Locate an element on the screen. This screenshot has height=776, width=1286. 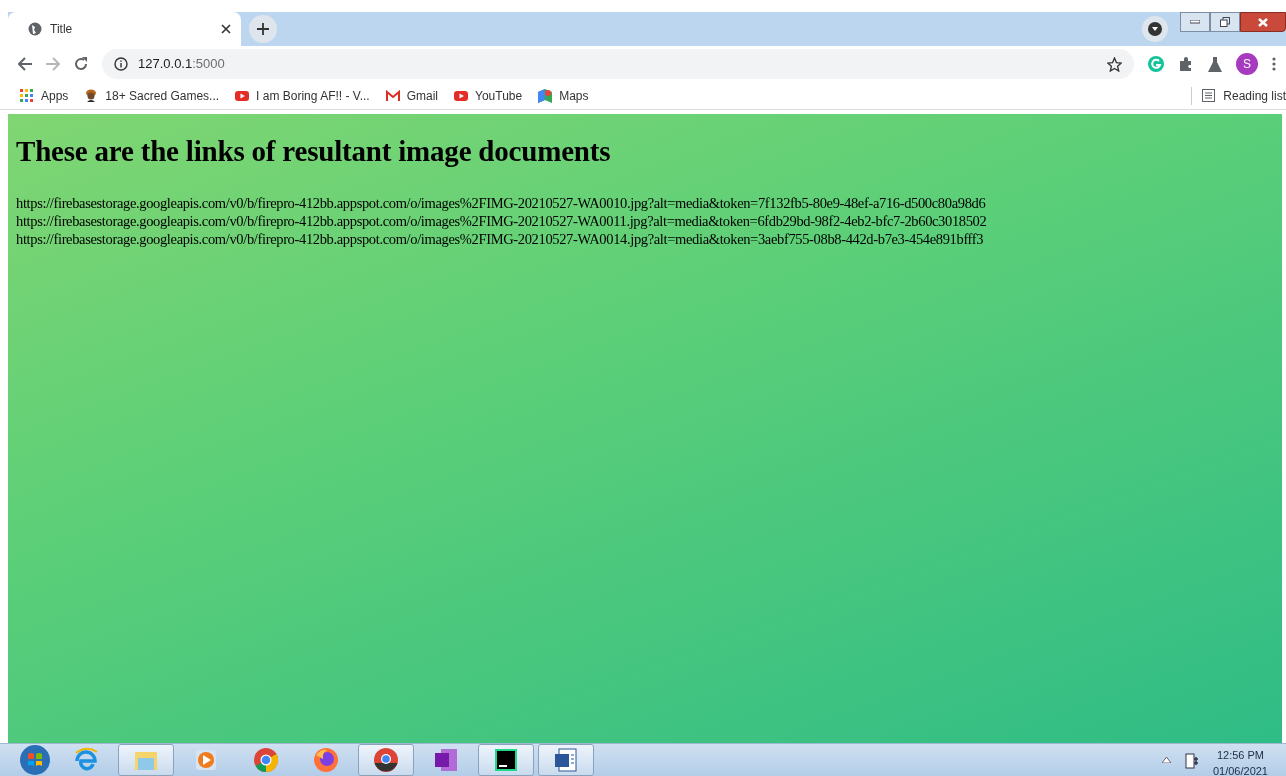
document-icon is located at coordinates (566, 760).